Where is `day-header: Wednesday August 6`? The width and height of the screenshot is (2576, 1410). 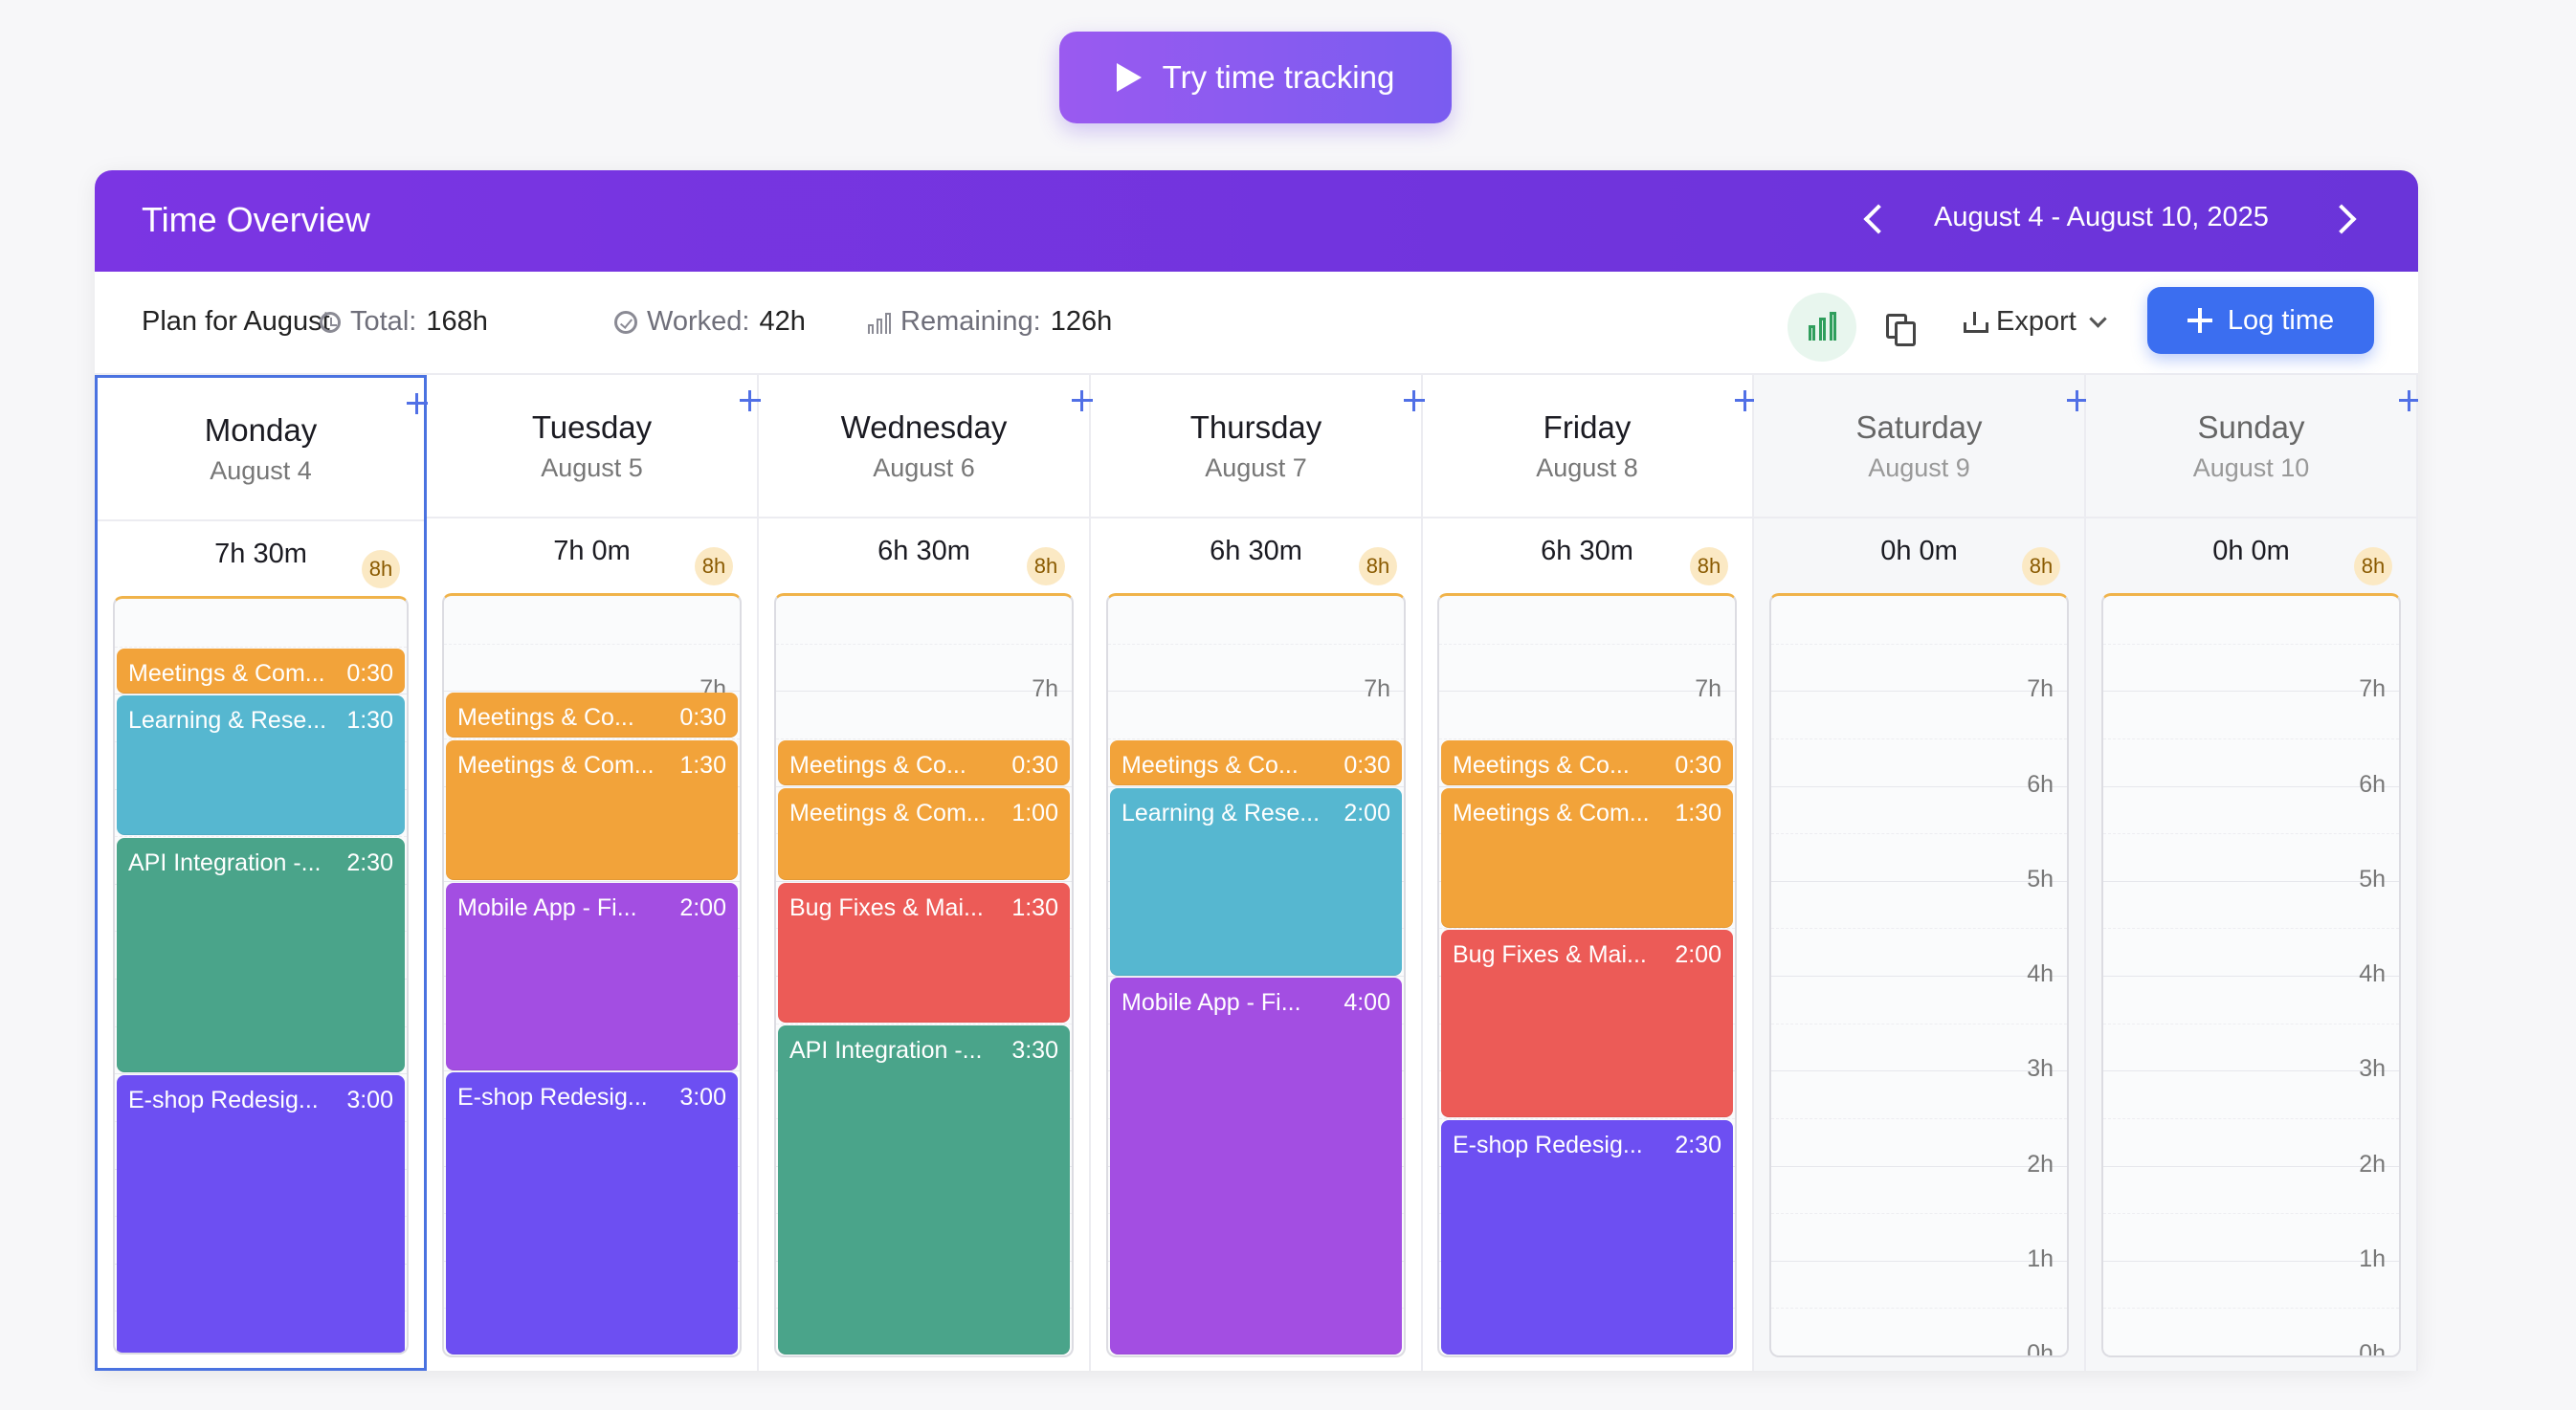 day-header: Wednesday August 6 is located at coordinates (924, 447).